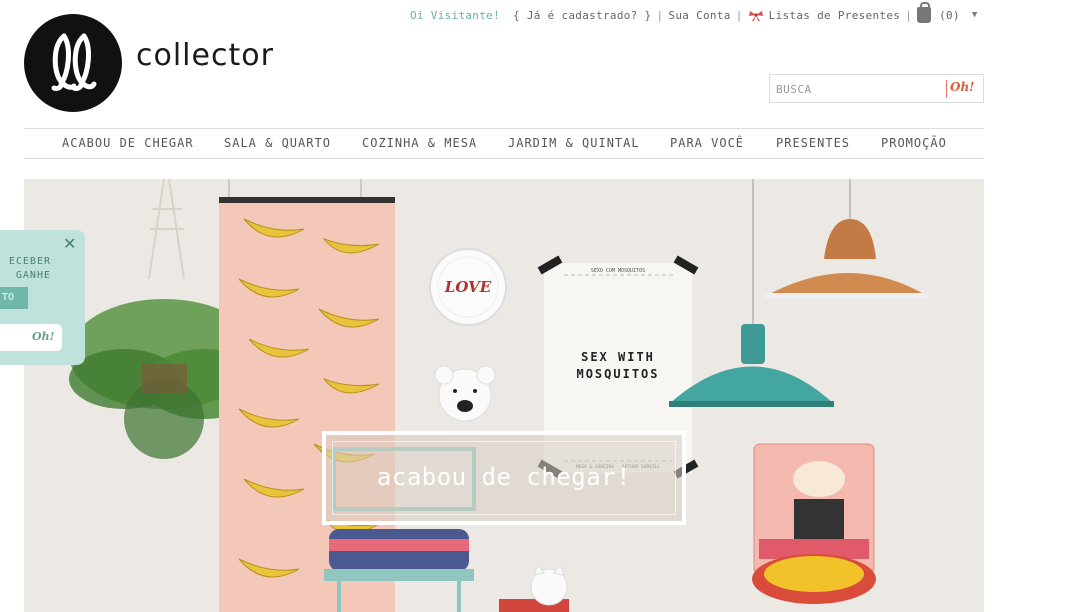 The height and width of the screenshot is (612, 1067). Describe the element at coordinates (582, 15) in the screenshot. I see `registered-login-link: { Já é cadastrado? }` at that location.